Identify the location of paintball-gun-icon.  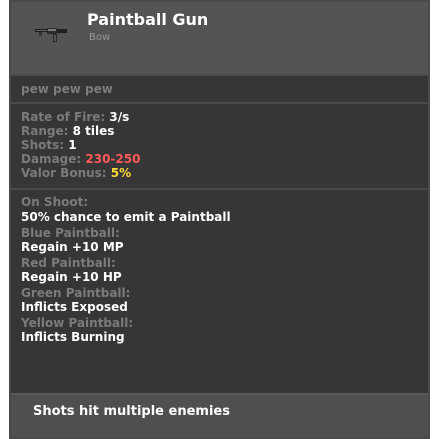
(51, 35).